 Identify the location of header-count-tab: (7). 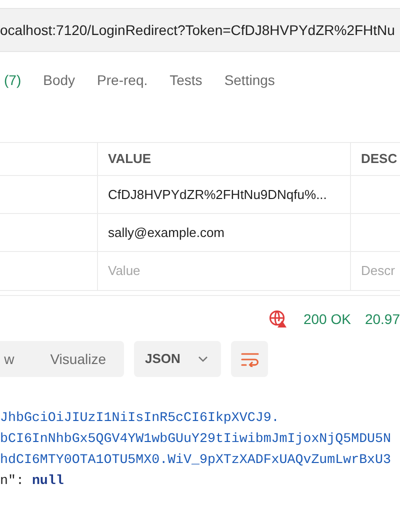
(13, 80).